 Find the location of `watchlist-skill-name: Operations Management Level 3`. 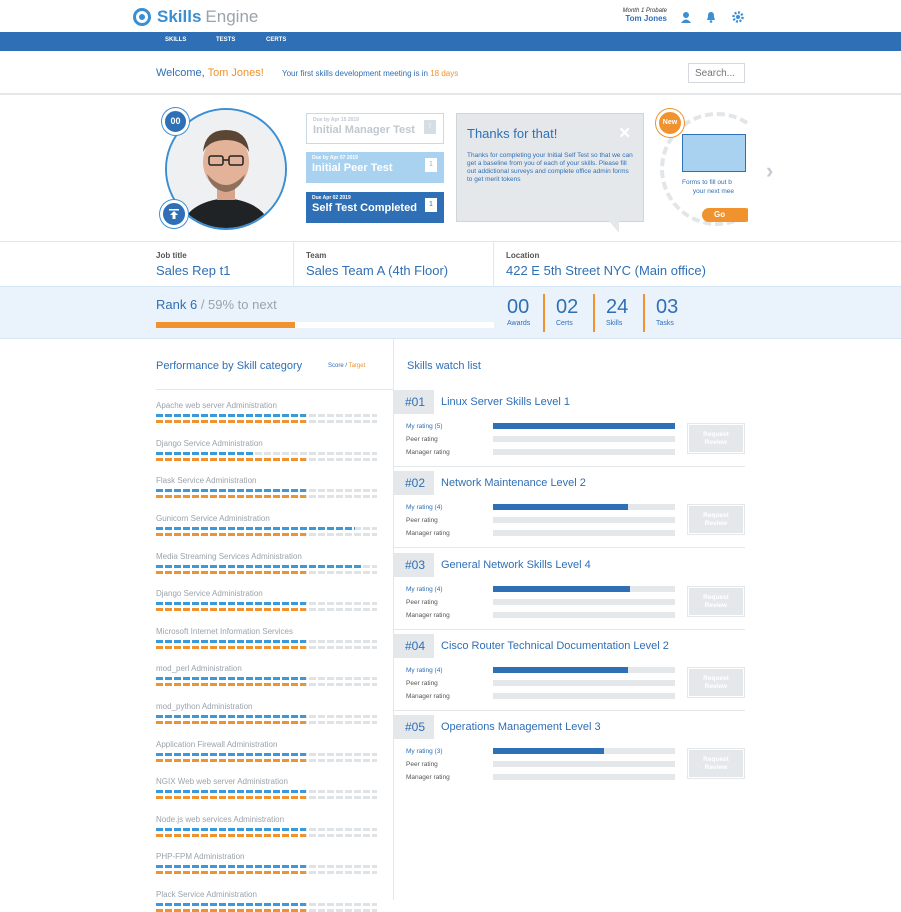

watchlist-skill-name: Operations Management Level 3 is located at coordinates (521, 727).